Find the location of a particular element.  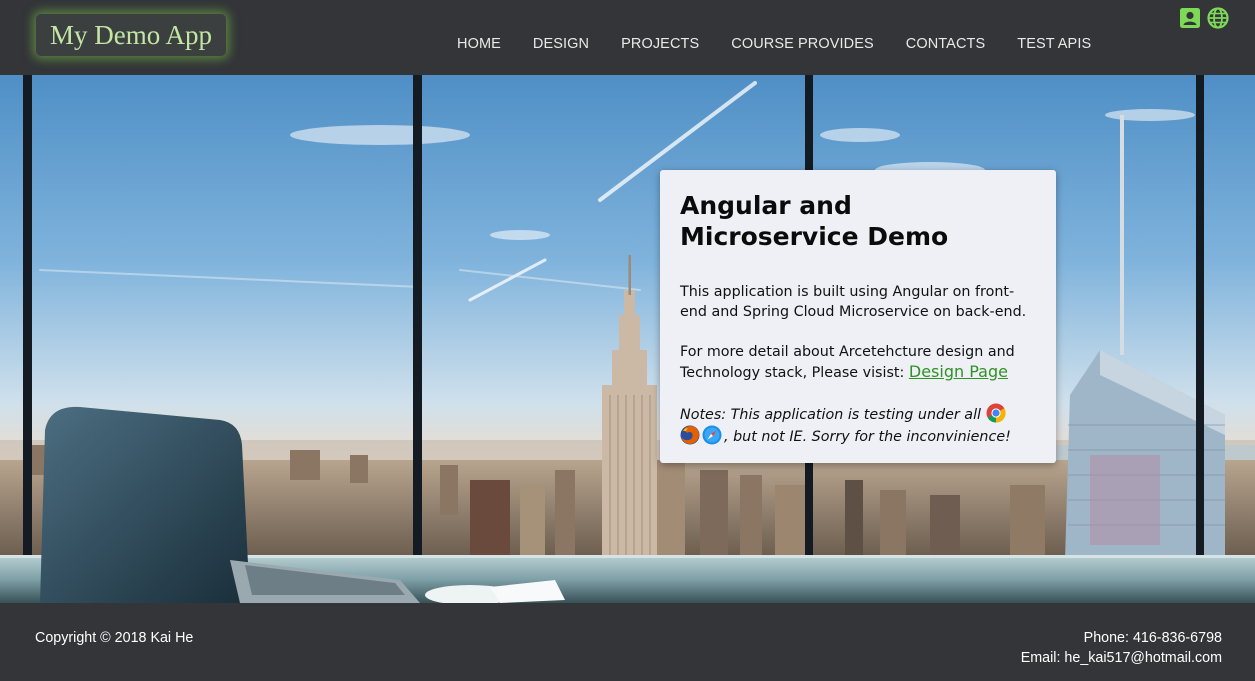

contact-email: Email: he_kai517@hotmail.com is located at coordinates (1121, 658).